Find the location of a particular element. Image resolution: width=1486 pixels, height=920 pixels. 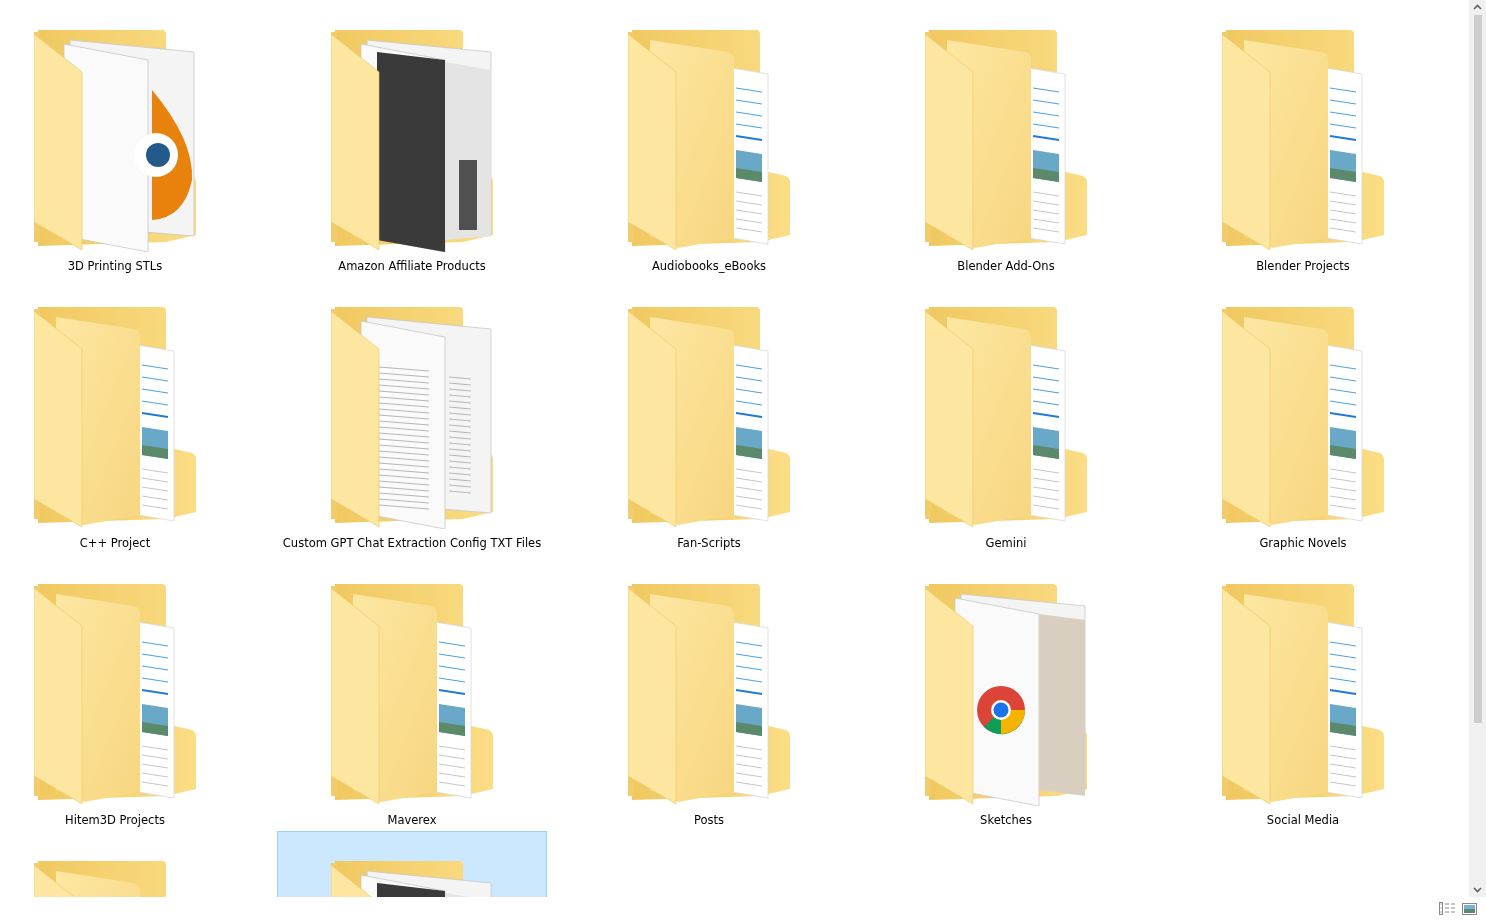

folder-name: Blender Projects is located at coordinates (1303, 266).